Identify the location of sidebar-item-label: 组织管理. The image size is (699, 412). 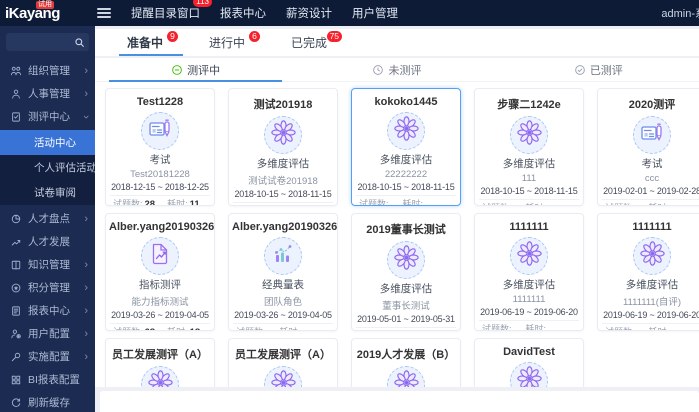
(49, 71).